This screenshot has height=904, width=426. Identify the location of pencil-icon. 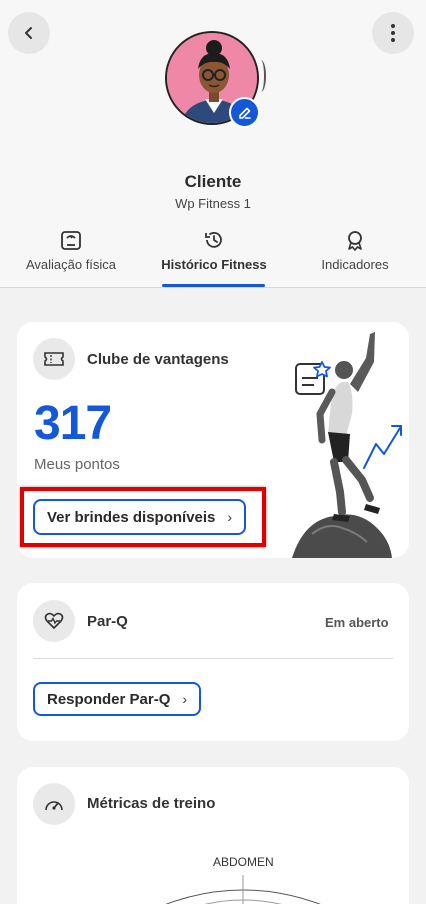
(244, 113).